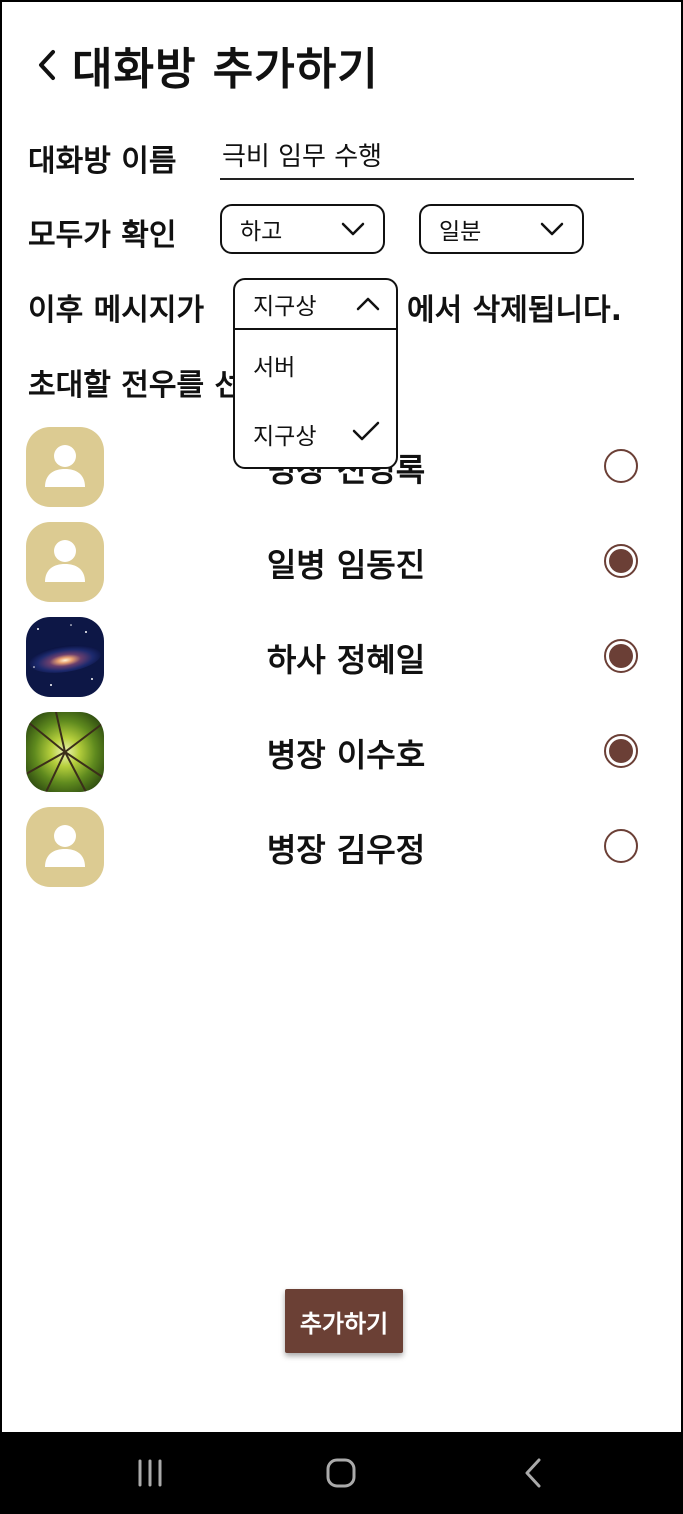 The image size is (683, 1514). I want to click on system-navbar, so click(341, 1473).